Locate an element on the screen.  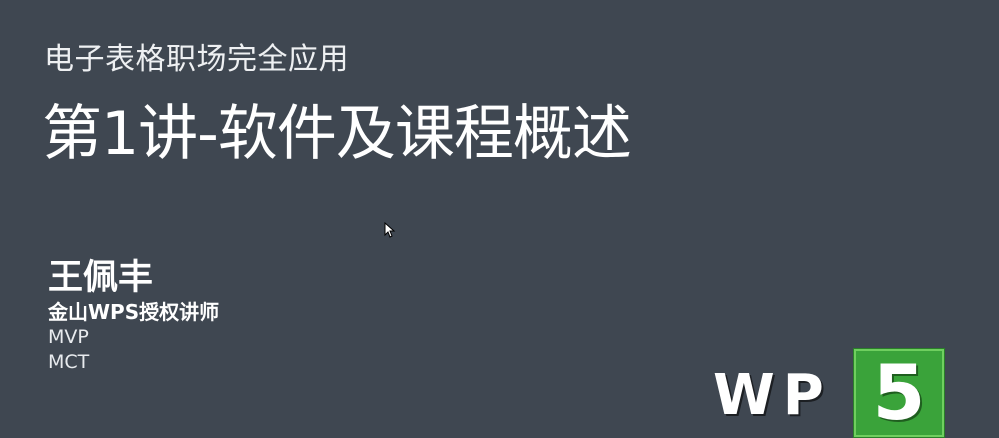
wps-logo: WP 5 is located at coordinates (829, 393).